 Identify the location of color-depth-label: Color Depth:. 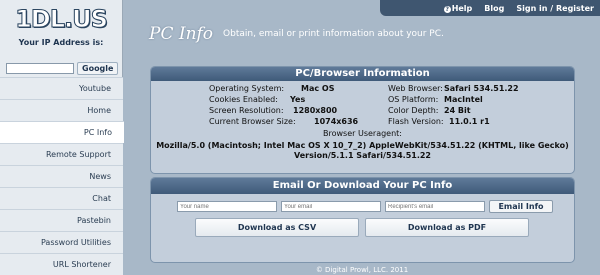
(413, 110).